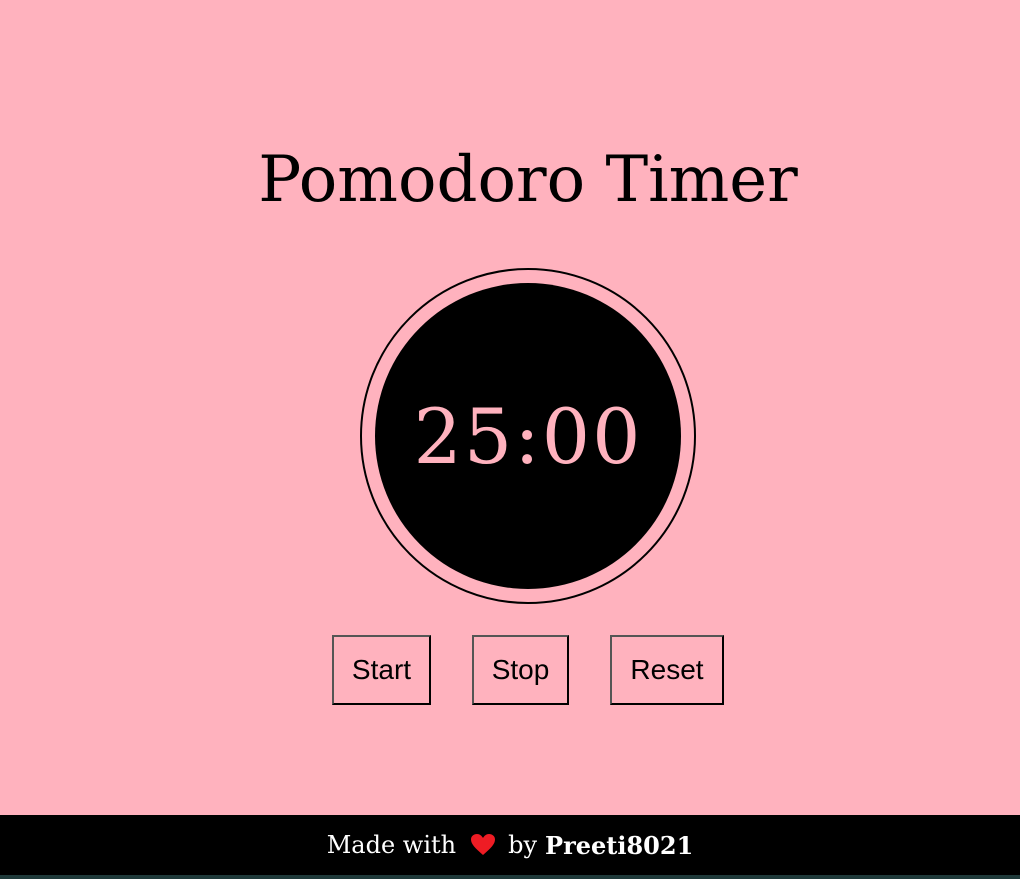 Image resolution: width=1020 pixels, height=879 pixels. Describe the element at coordinates (510, 877) in the screenshot. I see `footer-bottom-bar` at that location.